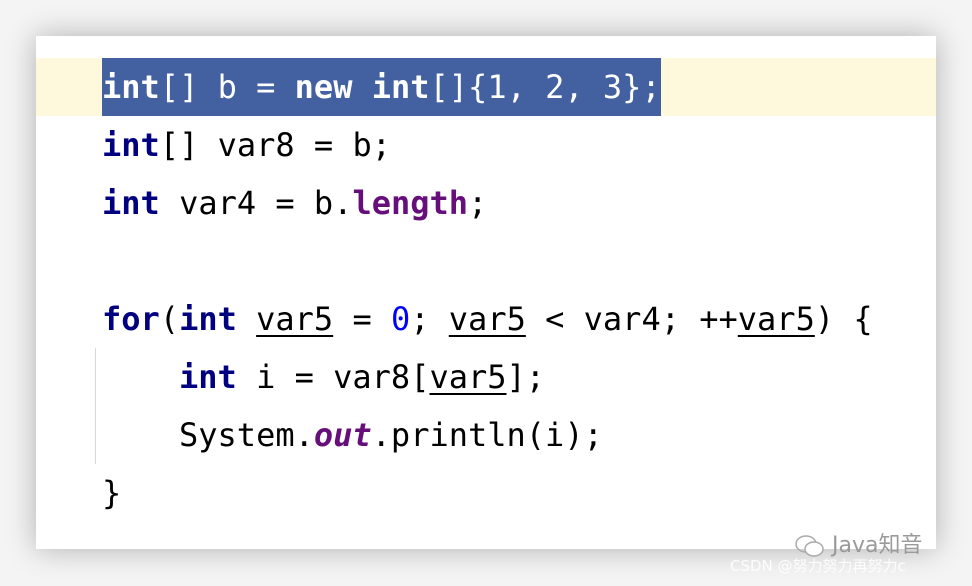  I want to click on code-line, so click(486, 261).